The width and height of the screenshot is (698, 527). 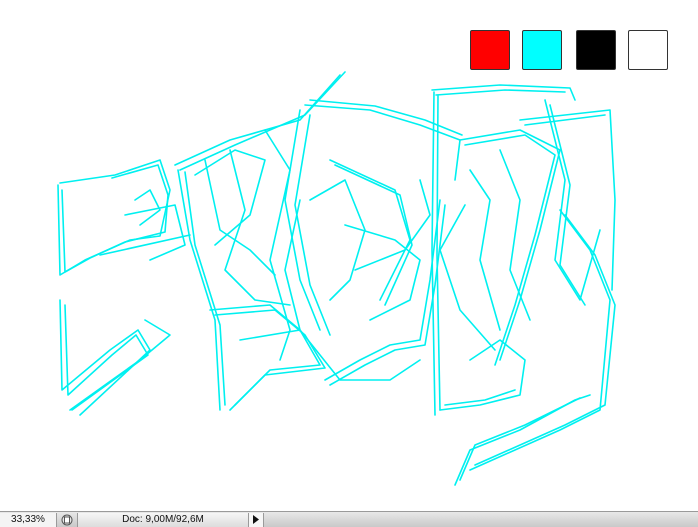 What do you see at coordinates (67, 519) in the screenshot?
I see `document-status-icon` at bounding box center [67, 519].